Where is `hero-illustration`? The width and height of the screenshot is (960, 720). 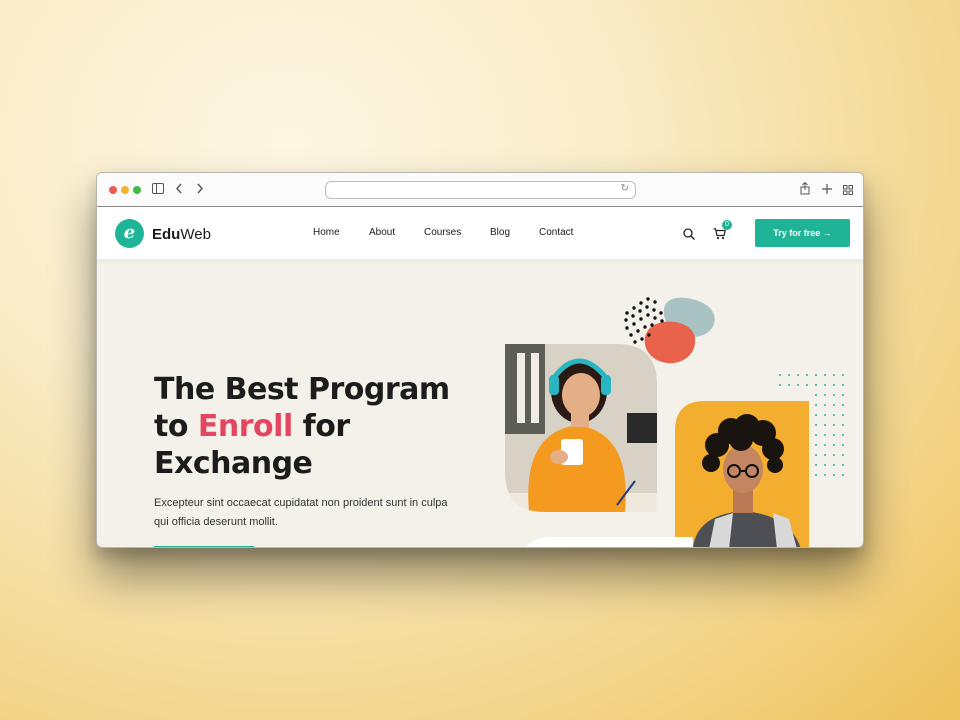
hero-illustration is located at coordinates (674, 422).